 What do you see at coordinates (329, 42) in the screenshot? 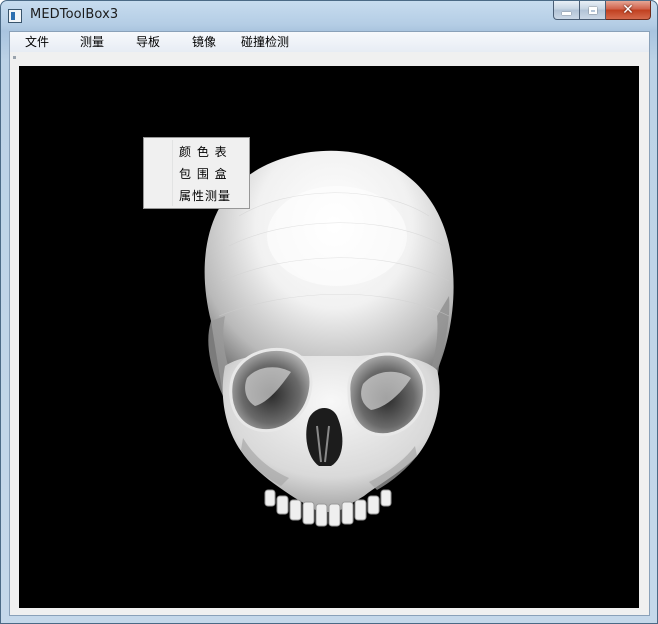
I see `menu-bar: 文件 测量 导板 镜像 碰撞检测` at bounding box center [329, 42].